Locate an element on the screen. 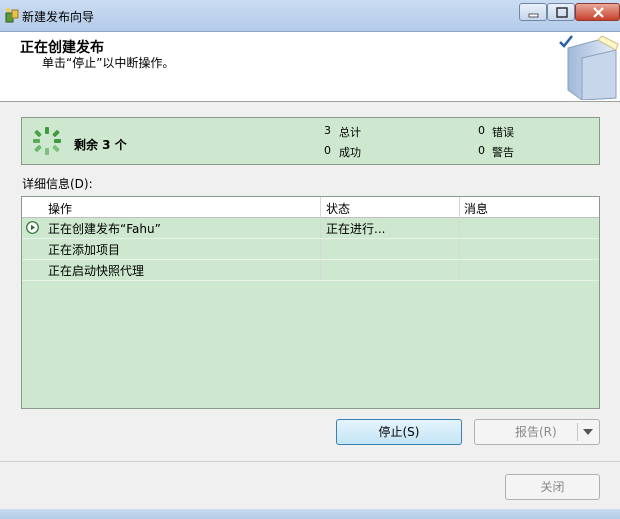 This screenshot has height=519, width=620. column-header-message: 消息 is located at coordinates (476, 208).